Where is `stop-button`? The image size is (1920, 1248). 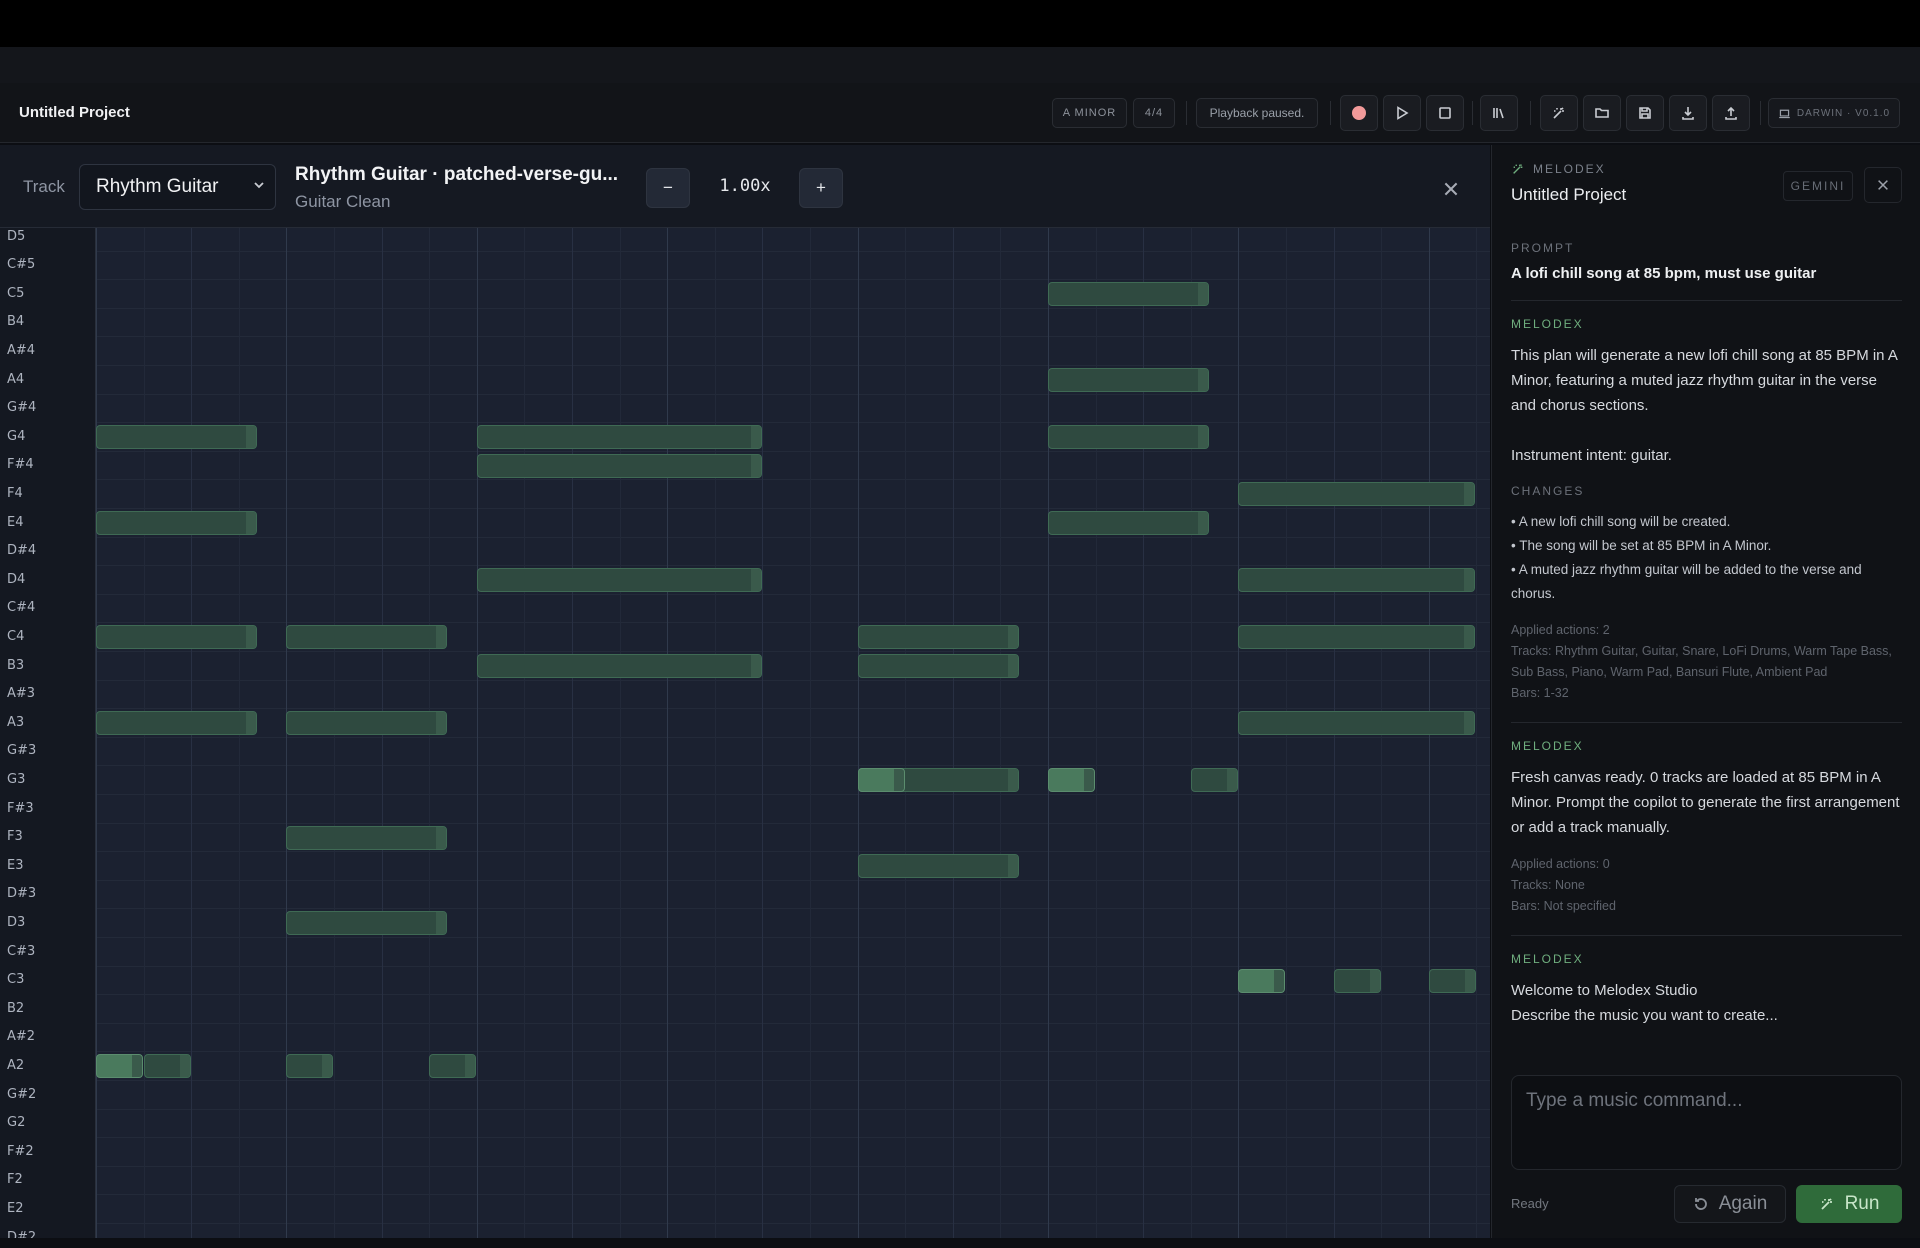
stop-button is located at coordinates (1445, 113).